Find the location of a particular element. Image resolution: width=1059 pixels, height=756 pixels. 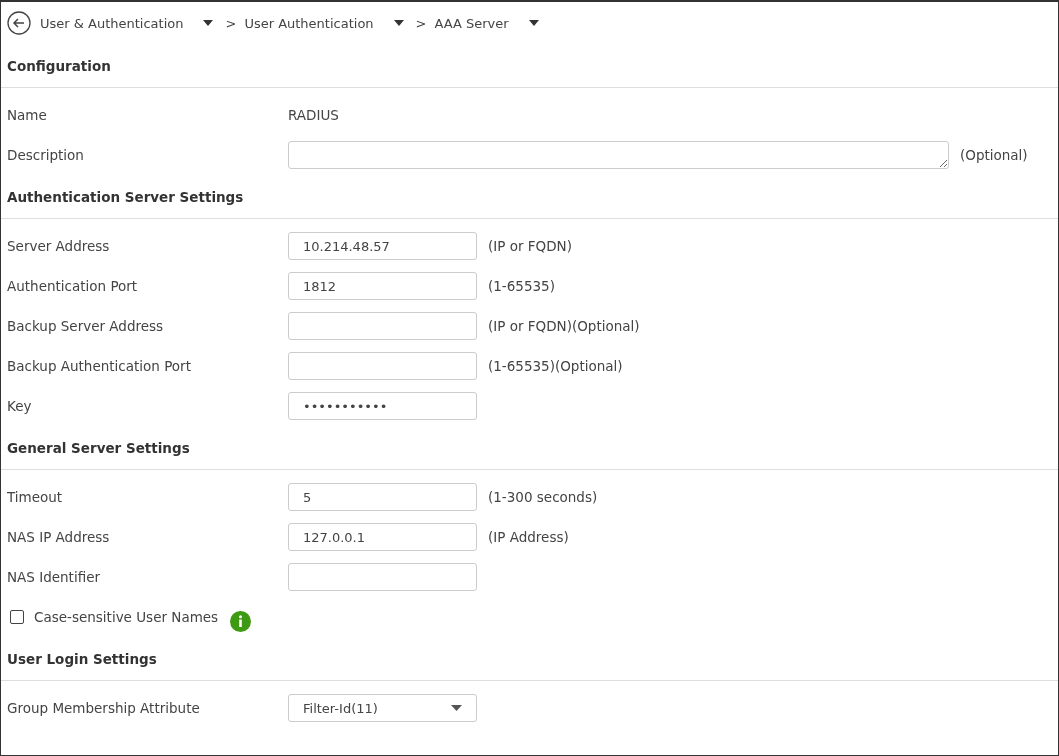

breadcrumb-link: User Authentication is located at coordinates (309, 23).